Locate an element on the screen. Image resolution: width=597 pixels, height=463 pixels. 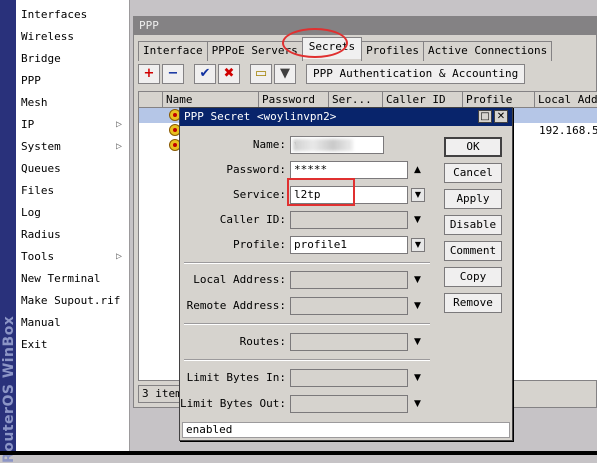
sidebar-item-mesh: Mesh is located at coordinates (73, 103).